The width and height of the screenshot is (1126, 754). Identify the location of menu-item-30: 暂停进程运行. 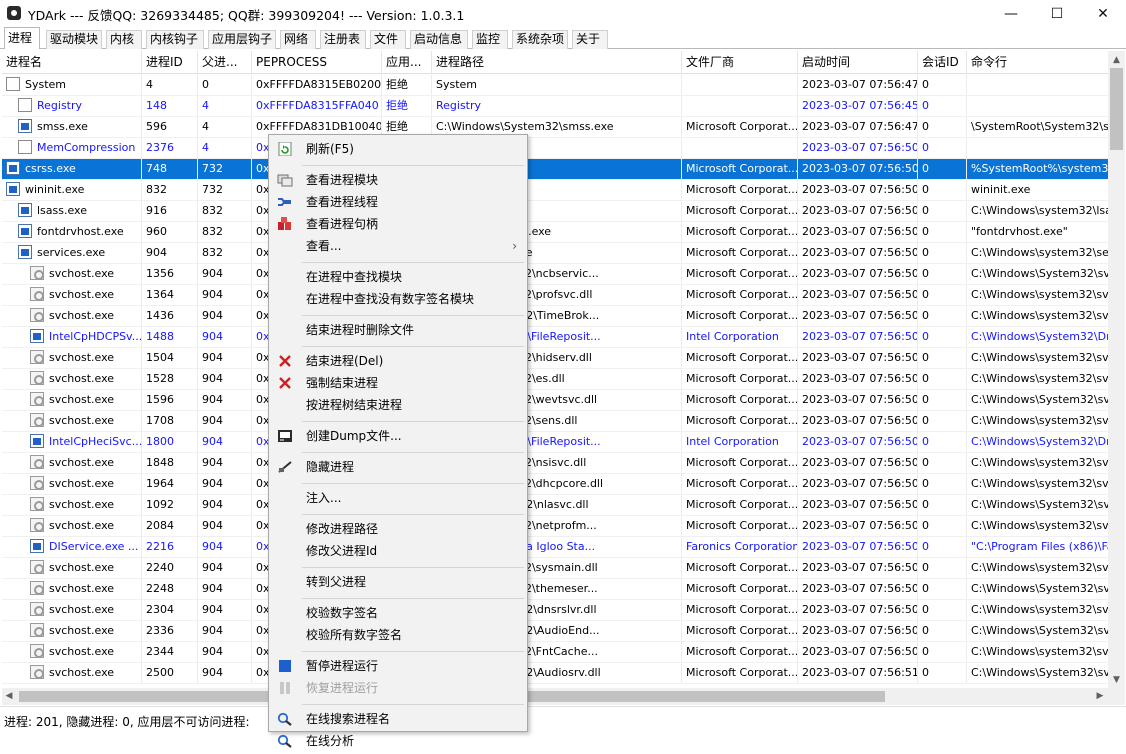
(398, 666).